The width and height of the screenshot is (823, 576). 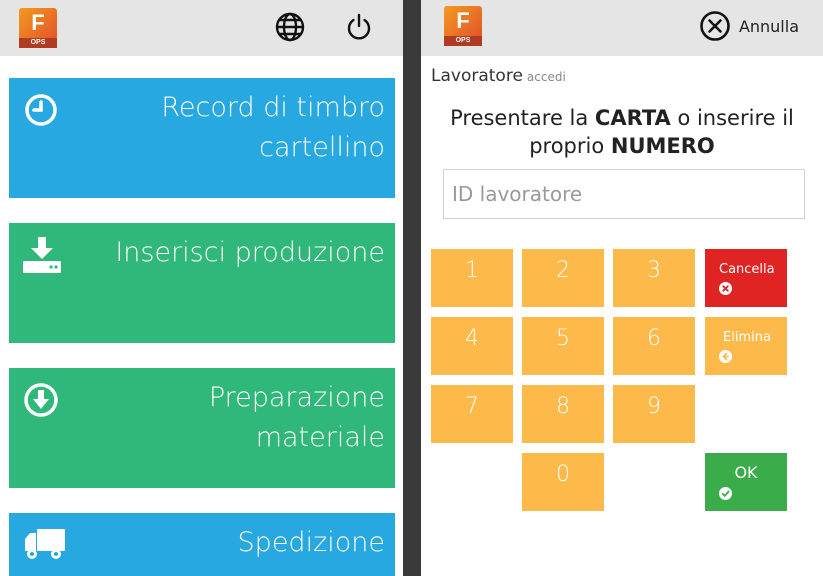 What do you see at coordinates (202, 138) in the screenshot?
I see `tile-record-timbro: Record di timbro cartellino` at bounding box center [202, 138].